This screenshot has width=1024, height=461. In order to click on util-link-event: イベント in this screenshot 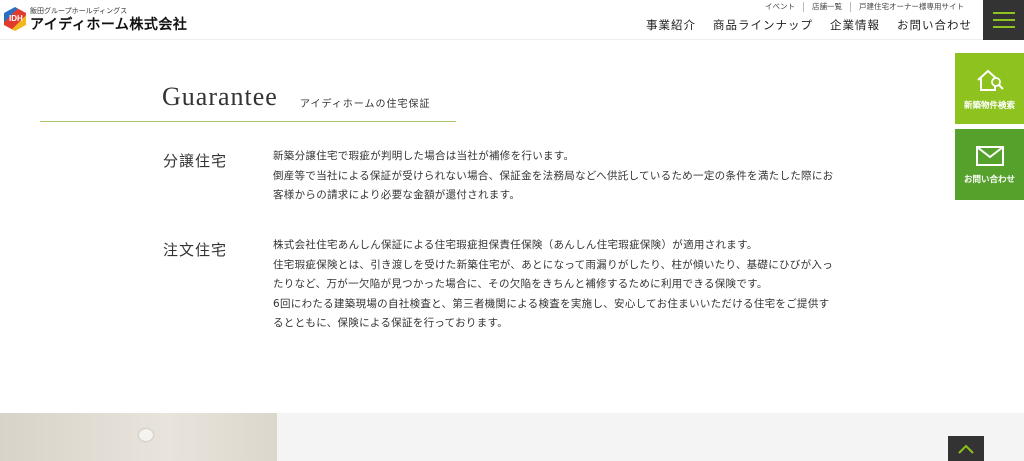, I will do `click(780, 7)`.